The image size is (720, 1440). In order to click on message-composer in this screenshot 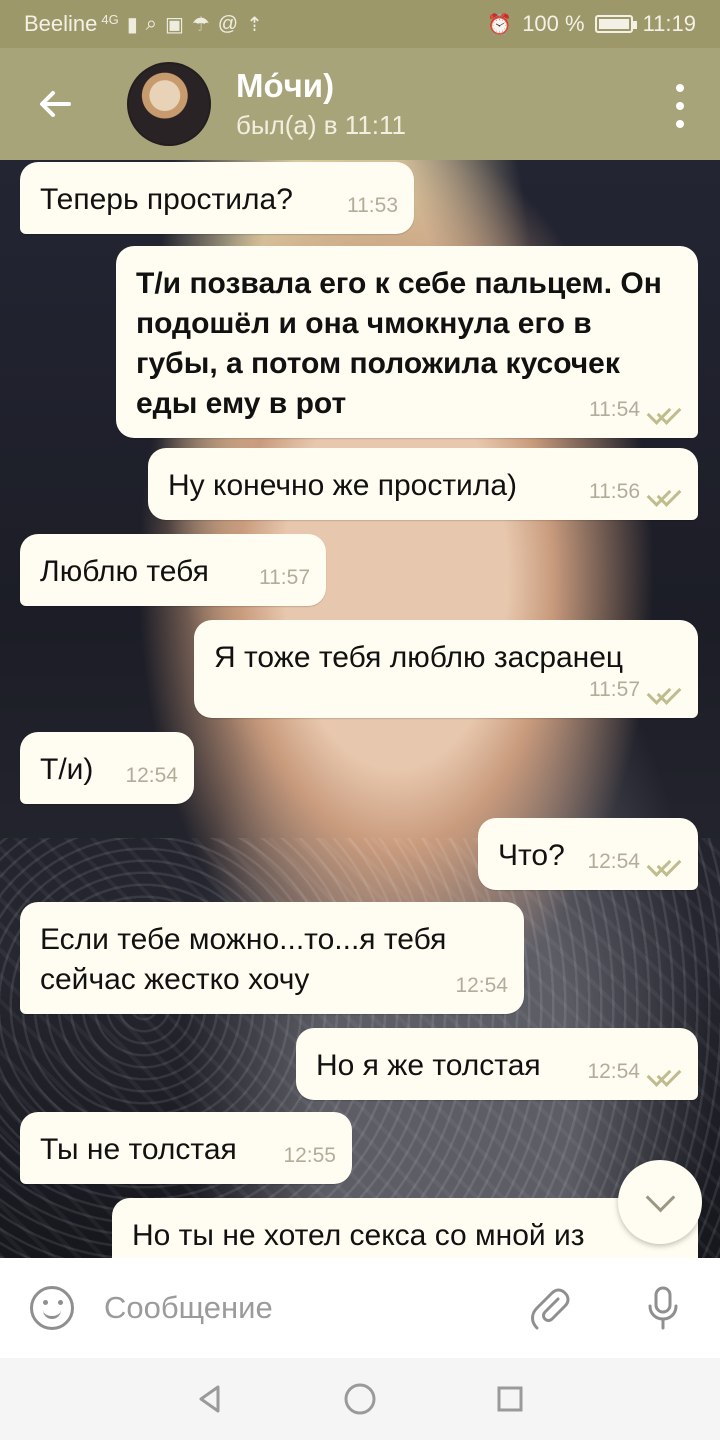, I will do `click(360, 1308)`.